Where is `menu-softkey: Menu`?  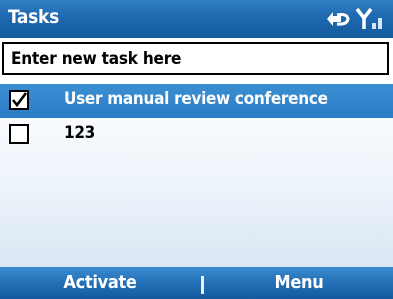
menu-softkey: Menu is located at coordinates (299, 282).